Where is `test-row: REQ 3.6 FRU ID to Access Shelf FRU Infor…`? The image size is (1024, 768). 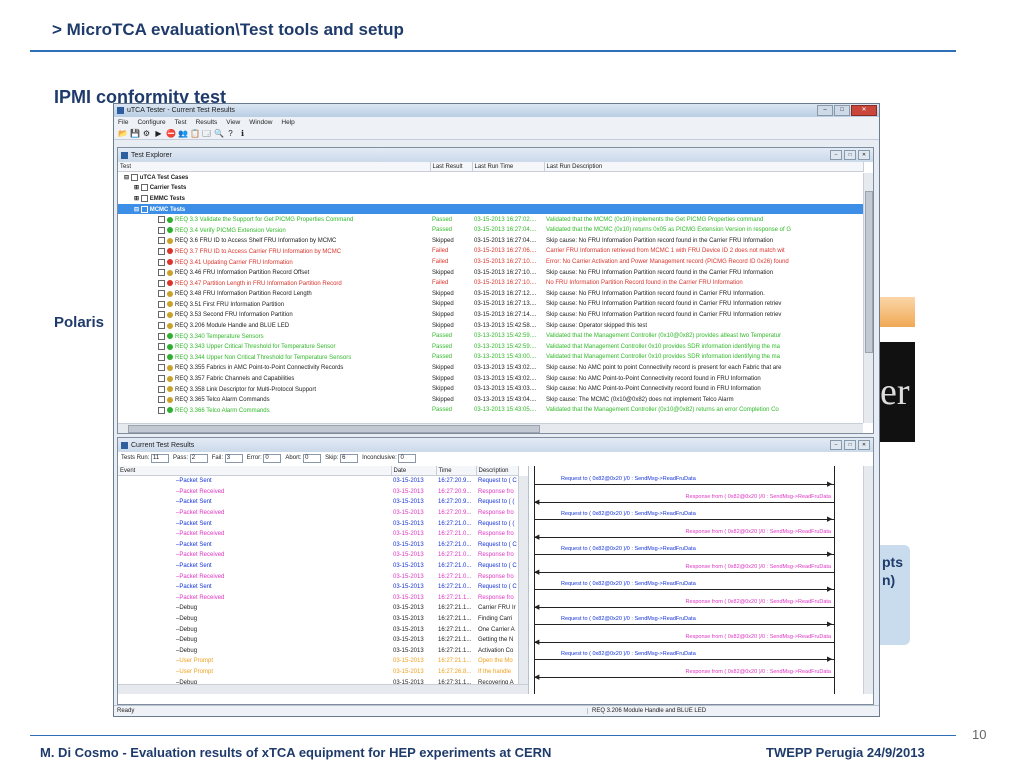
test-row: REQ 3.6 FRU ID to Access Shelf FRU Infor… is located at coordinates (490, 241).